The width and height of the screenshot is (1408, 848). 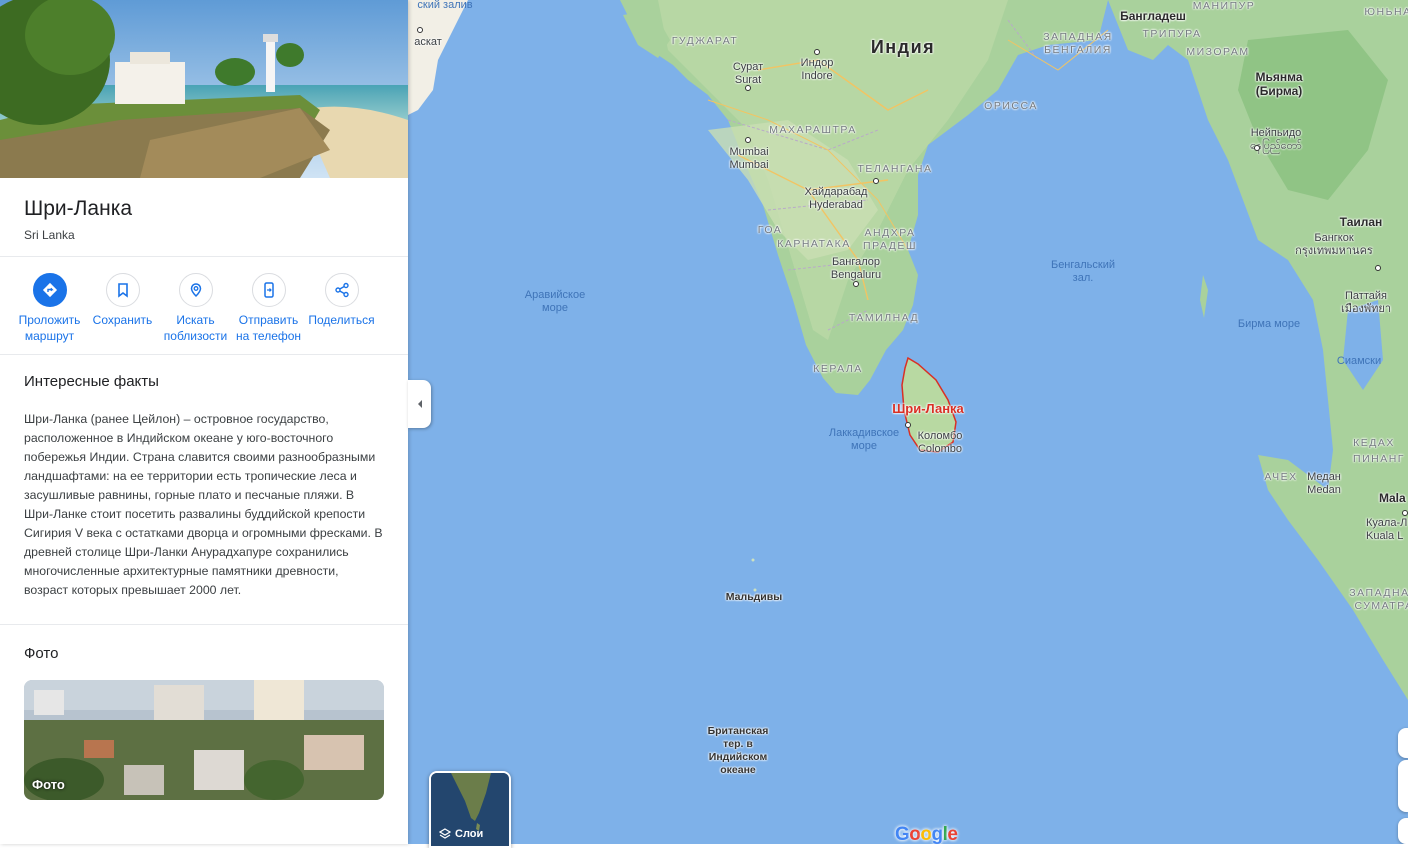 I want to click on map-label-siam-gulf: Сиамски, so click(x=1359, y=361).